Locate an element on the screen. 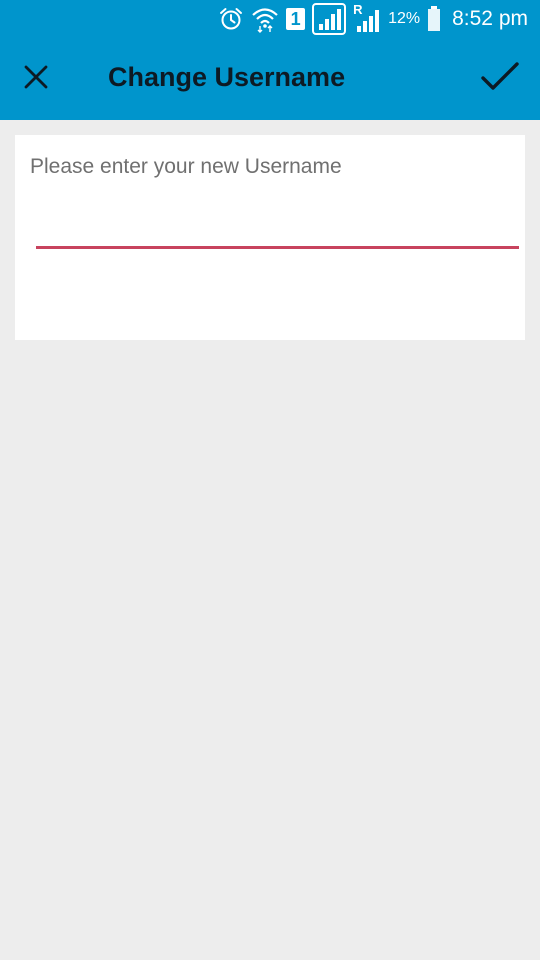 This screenshot has height=960, width=540. wifi-icon is located at coordinates (265, 19).